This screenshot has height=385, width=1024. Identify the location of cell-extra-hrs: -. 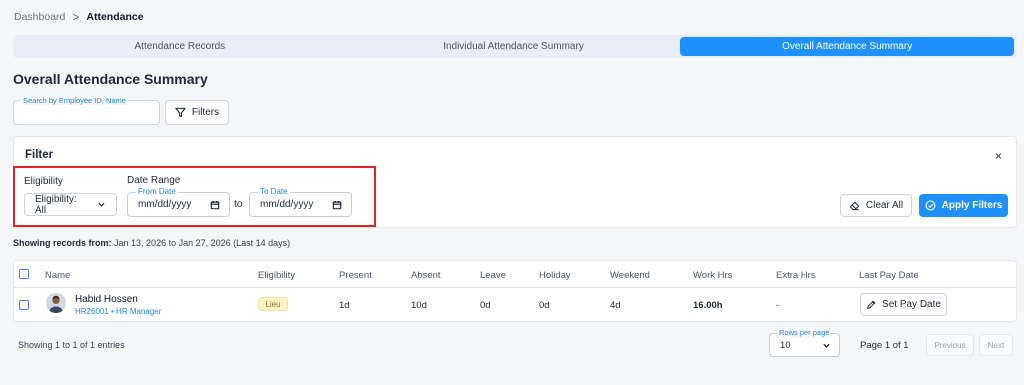
(778, 305).